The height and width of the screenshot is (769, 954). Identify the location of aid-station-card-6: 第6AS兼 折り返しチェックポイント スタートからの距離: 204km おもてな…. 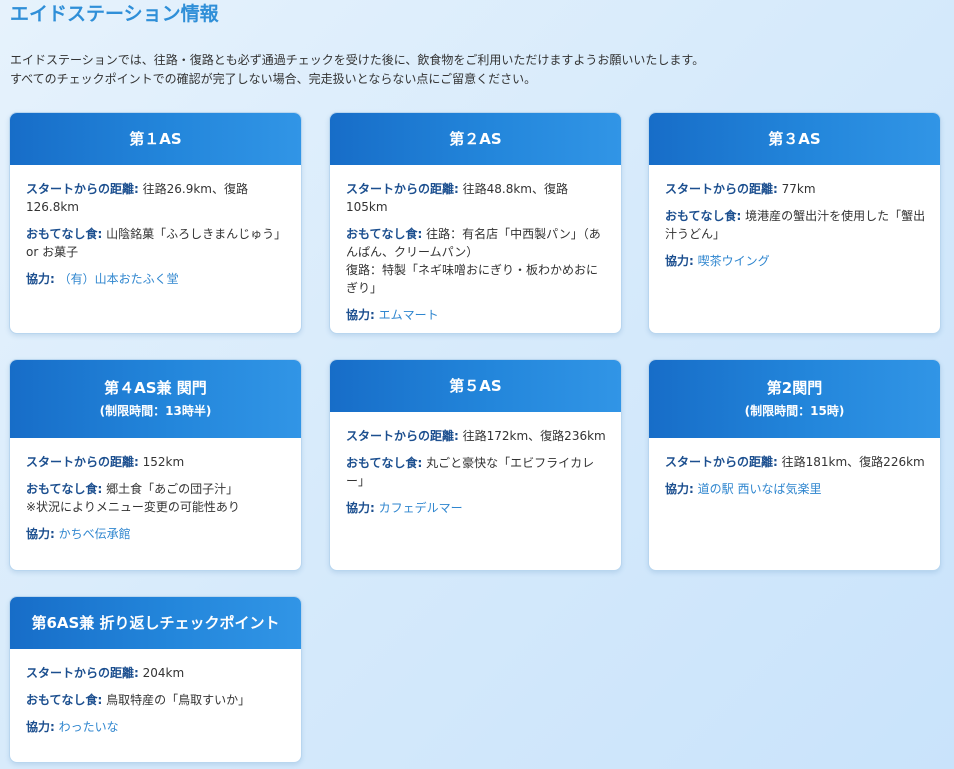
(155, 679).